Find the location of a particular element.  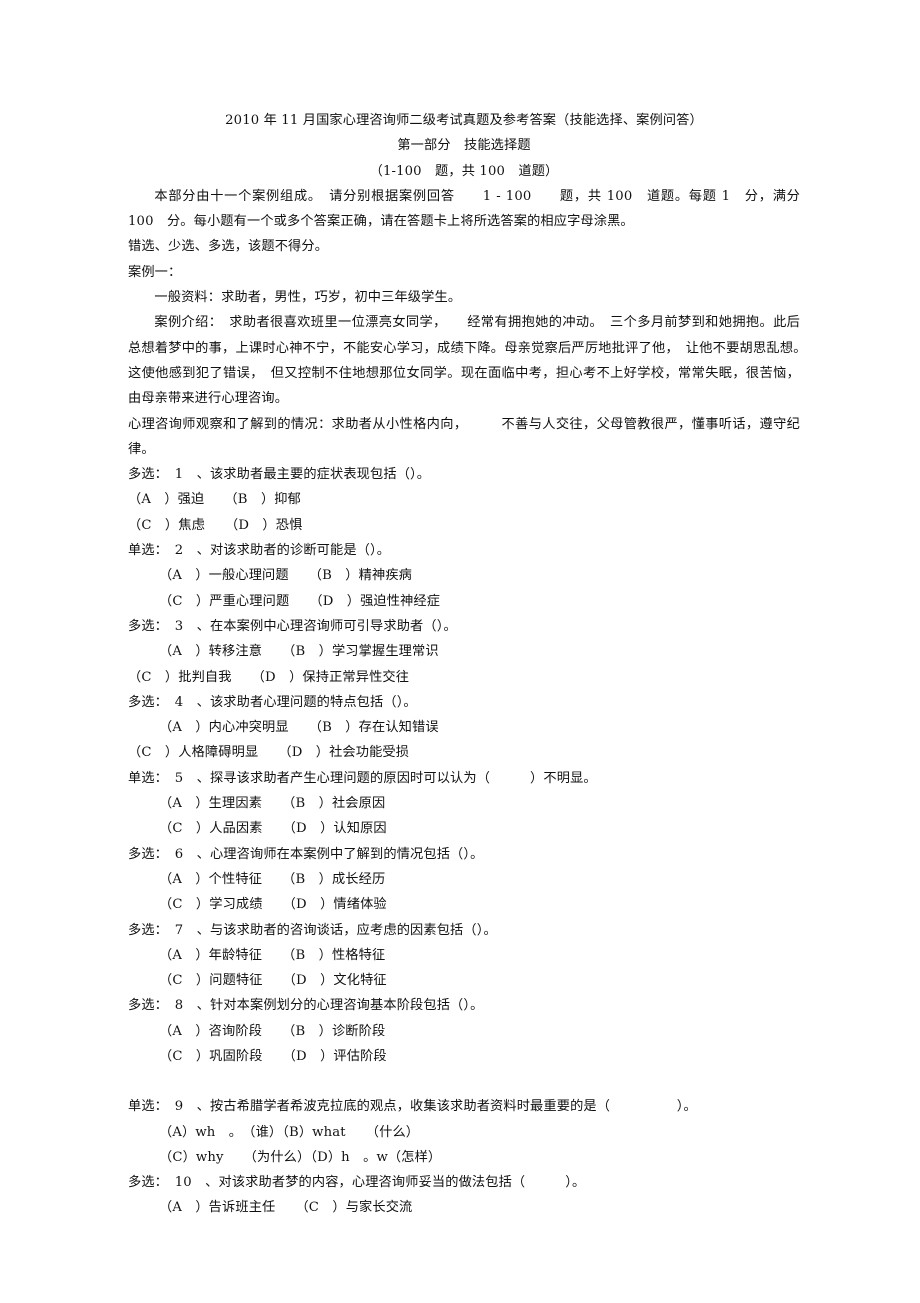

question-stem-10: 多选： 10 、对该求助者梦的内容，心理咨询师妥当的做法包括（ ）。 is located at coordinates (357, 1183).